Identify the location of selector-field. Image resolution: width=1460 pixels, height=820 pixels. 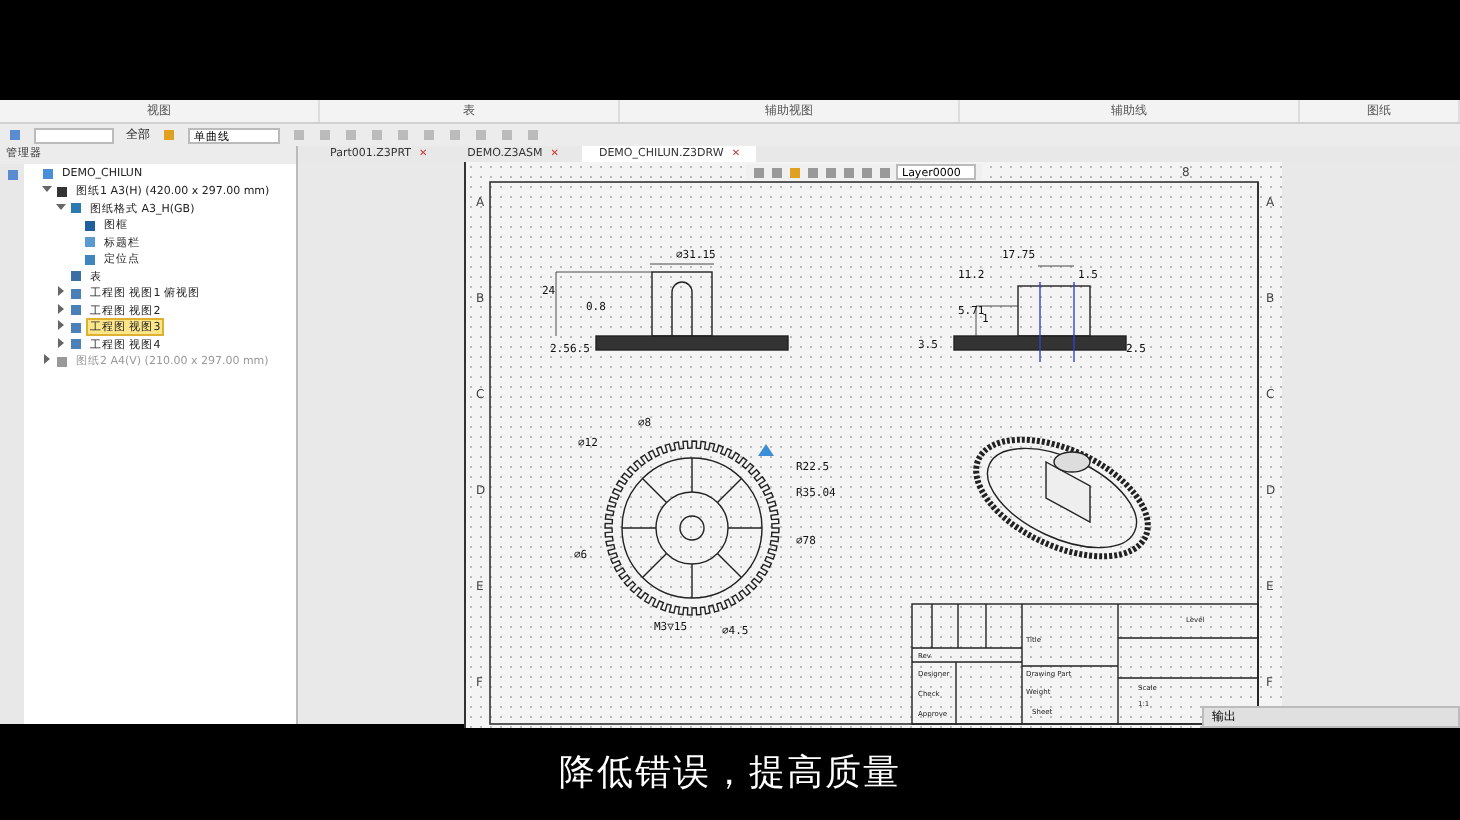
(74, 135).